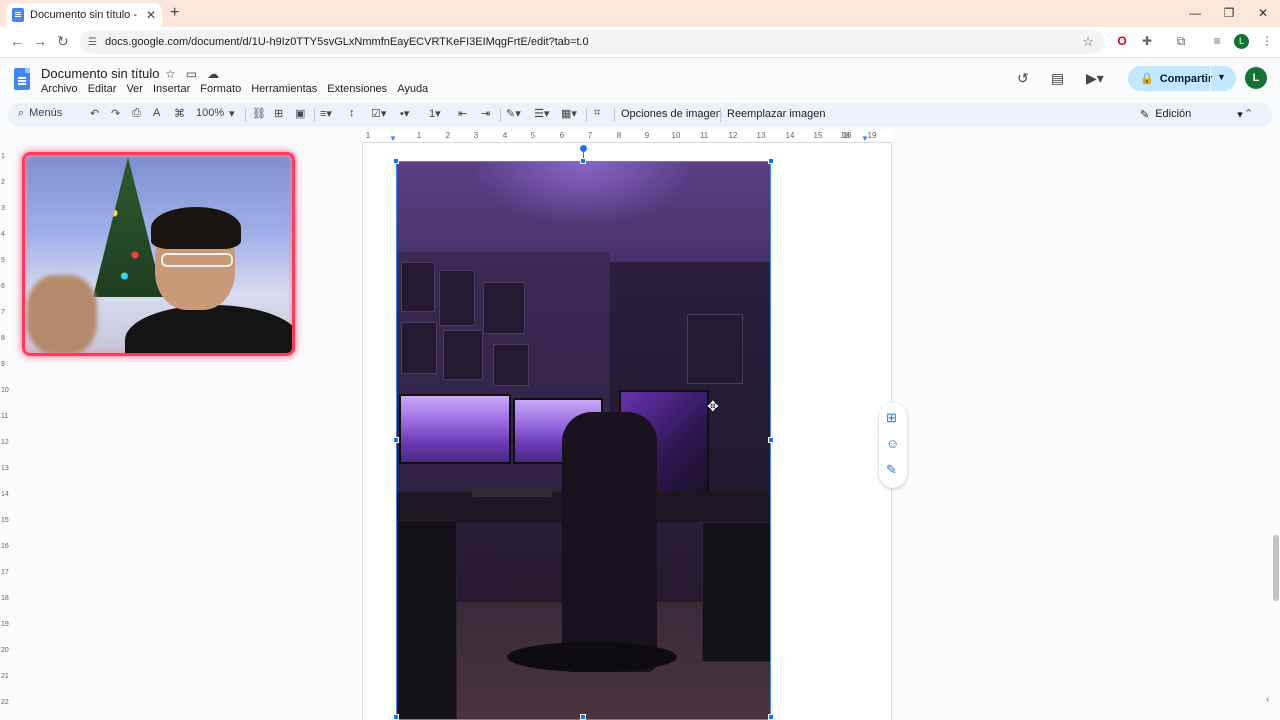 The width and height of the screenshot is (1280, 720). I want to click on menu-archivo: Archivo, so click(62, 89).